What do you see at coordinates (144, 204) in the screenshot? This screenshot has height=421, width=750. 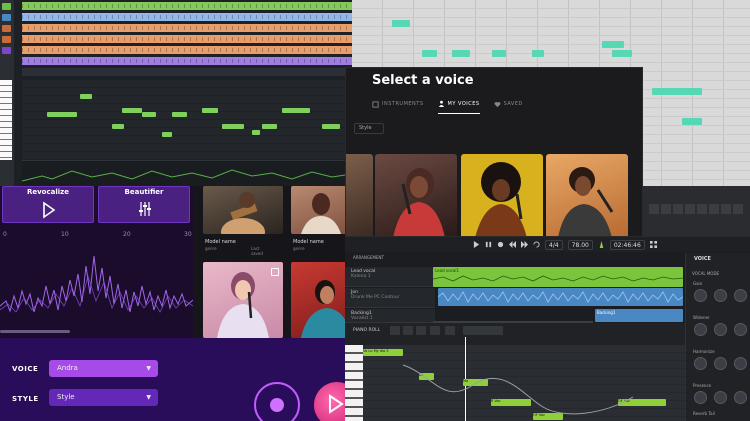 I see `beautifier-button: Beautifier` at bounding box center [144, 204].